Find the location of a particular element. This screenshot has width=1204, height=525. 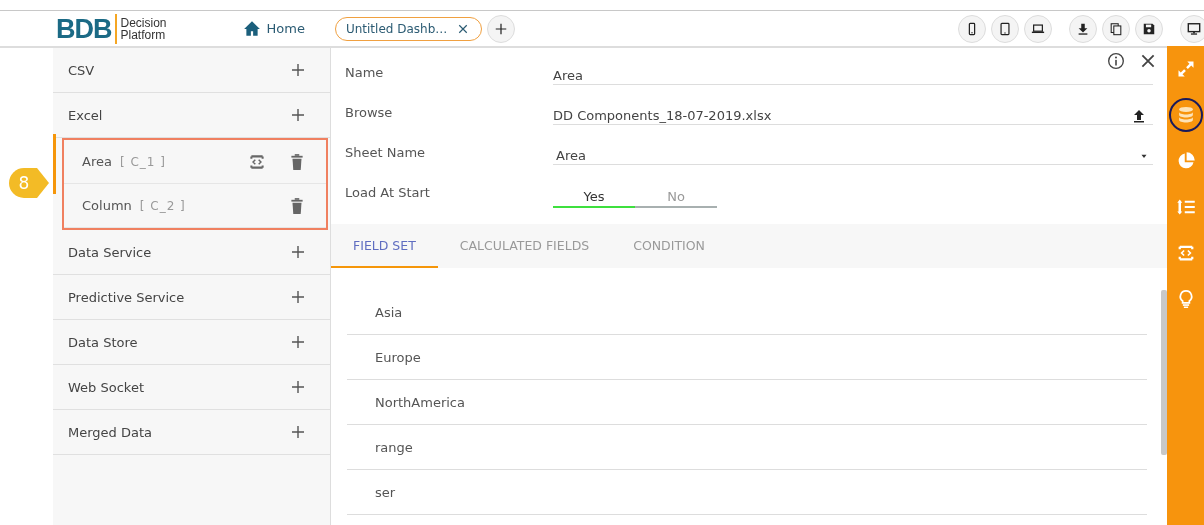

input-field: Area is located at coordinates (853, 72).